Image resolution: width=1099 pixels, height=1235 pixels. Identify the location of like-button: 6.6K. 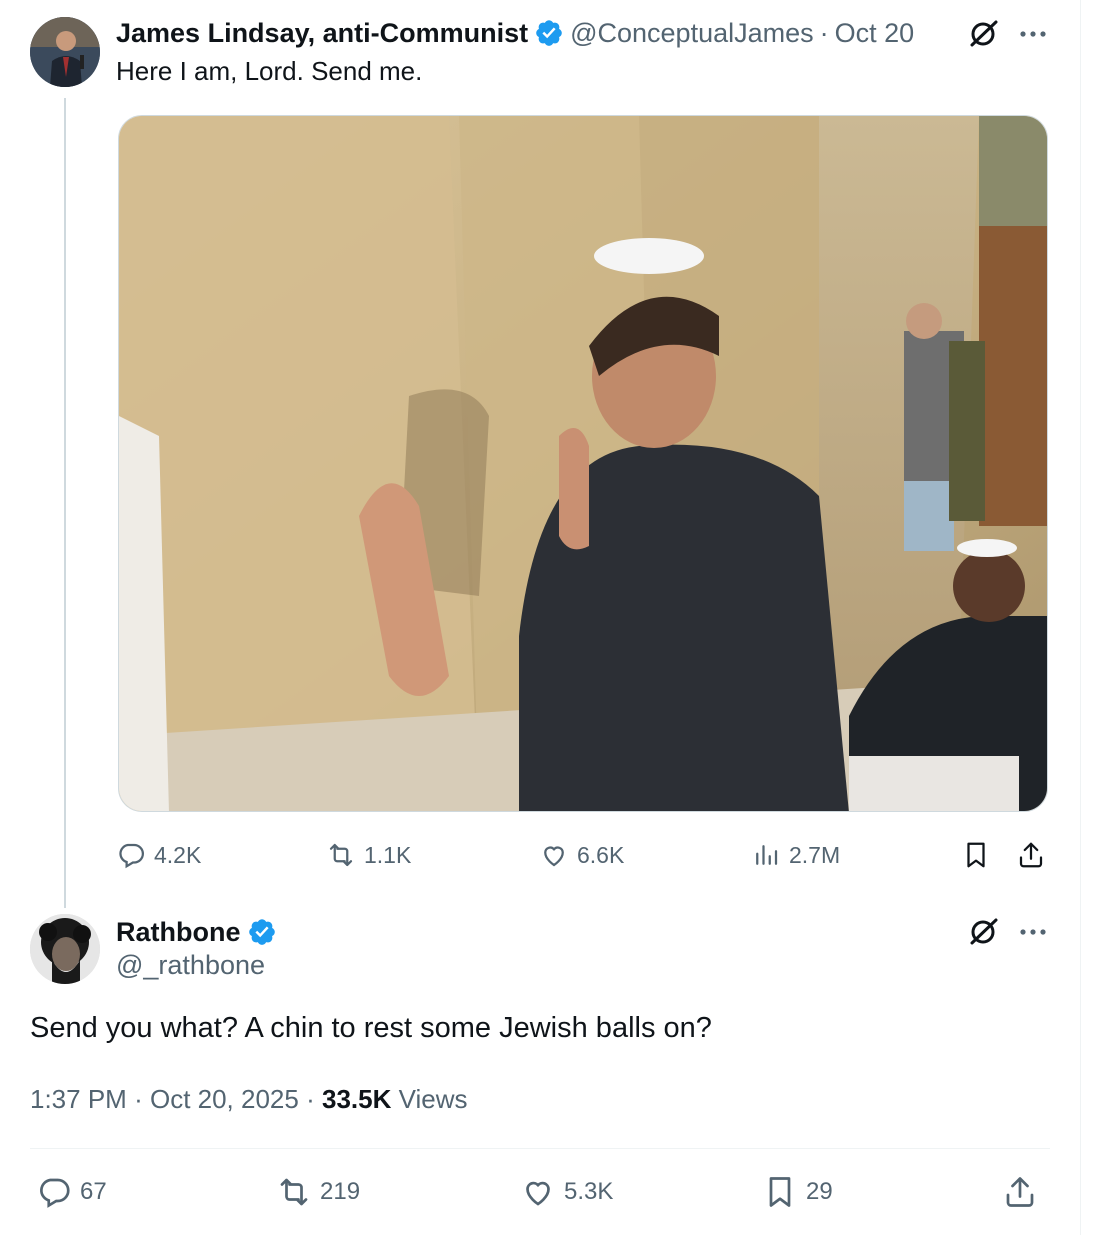
(581, 855).